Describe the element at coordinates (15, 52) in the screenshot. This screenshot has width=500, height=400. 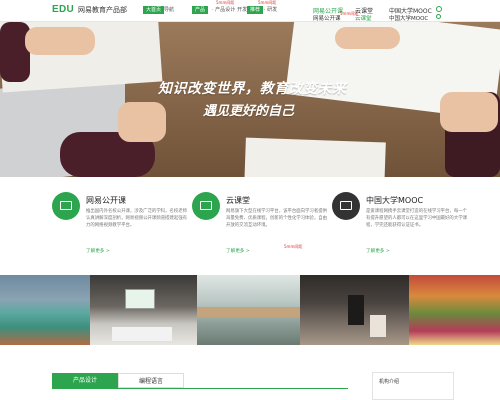
I see `arm-graphic` at that location.